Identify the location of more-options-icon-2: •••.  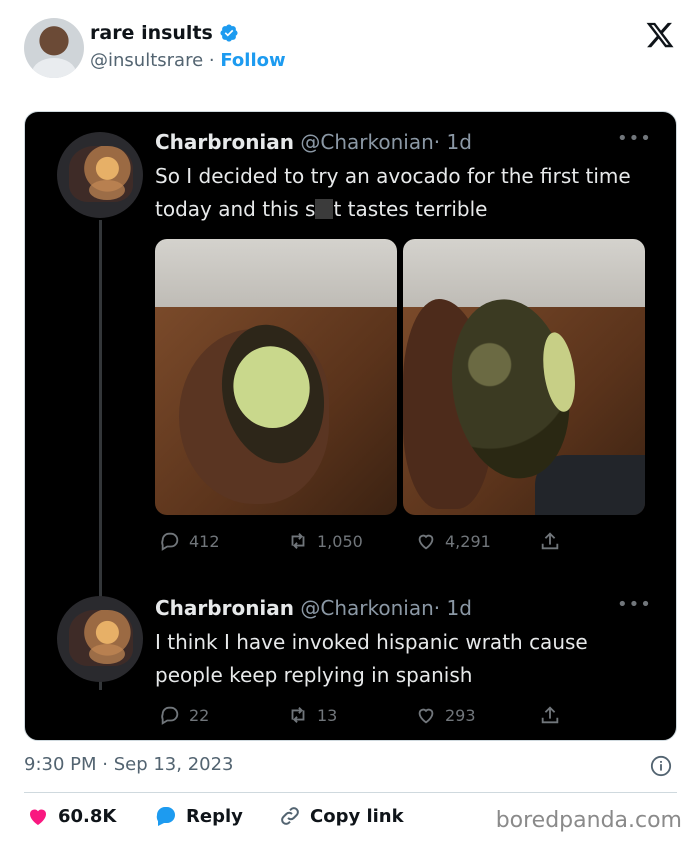
(634, 604).